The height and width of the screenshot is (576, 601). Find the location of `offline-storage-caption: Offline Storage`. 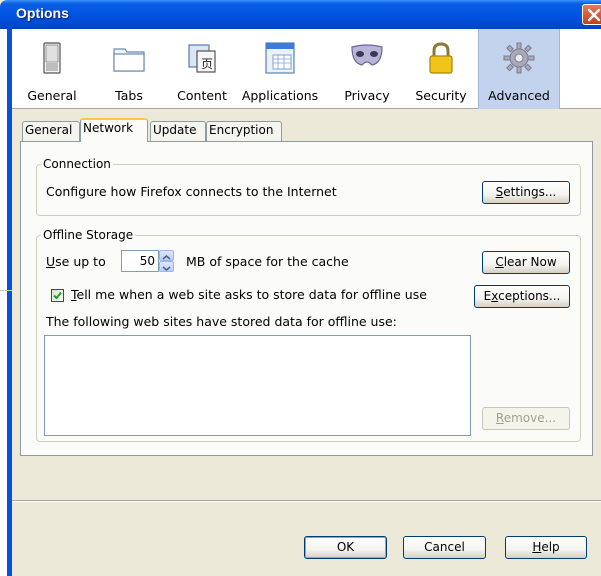

offline-storage-caption: Offline Storage is located at coordinates (88, 235).